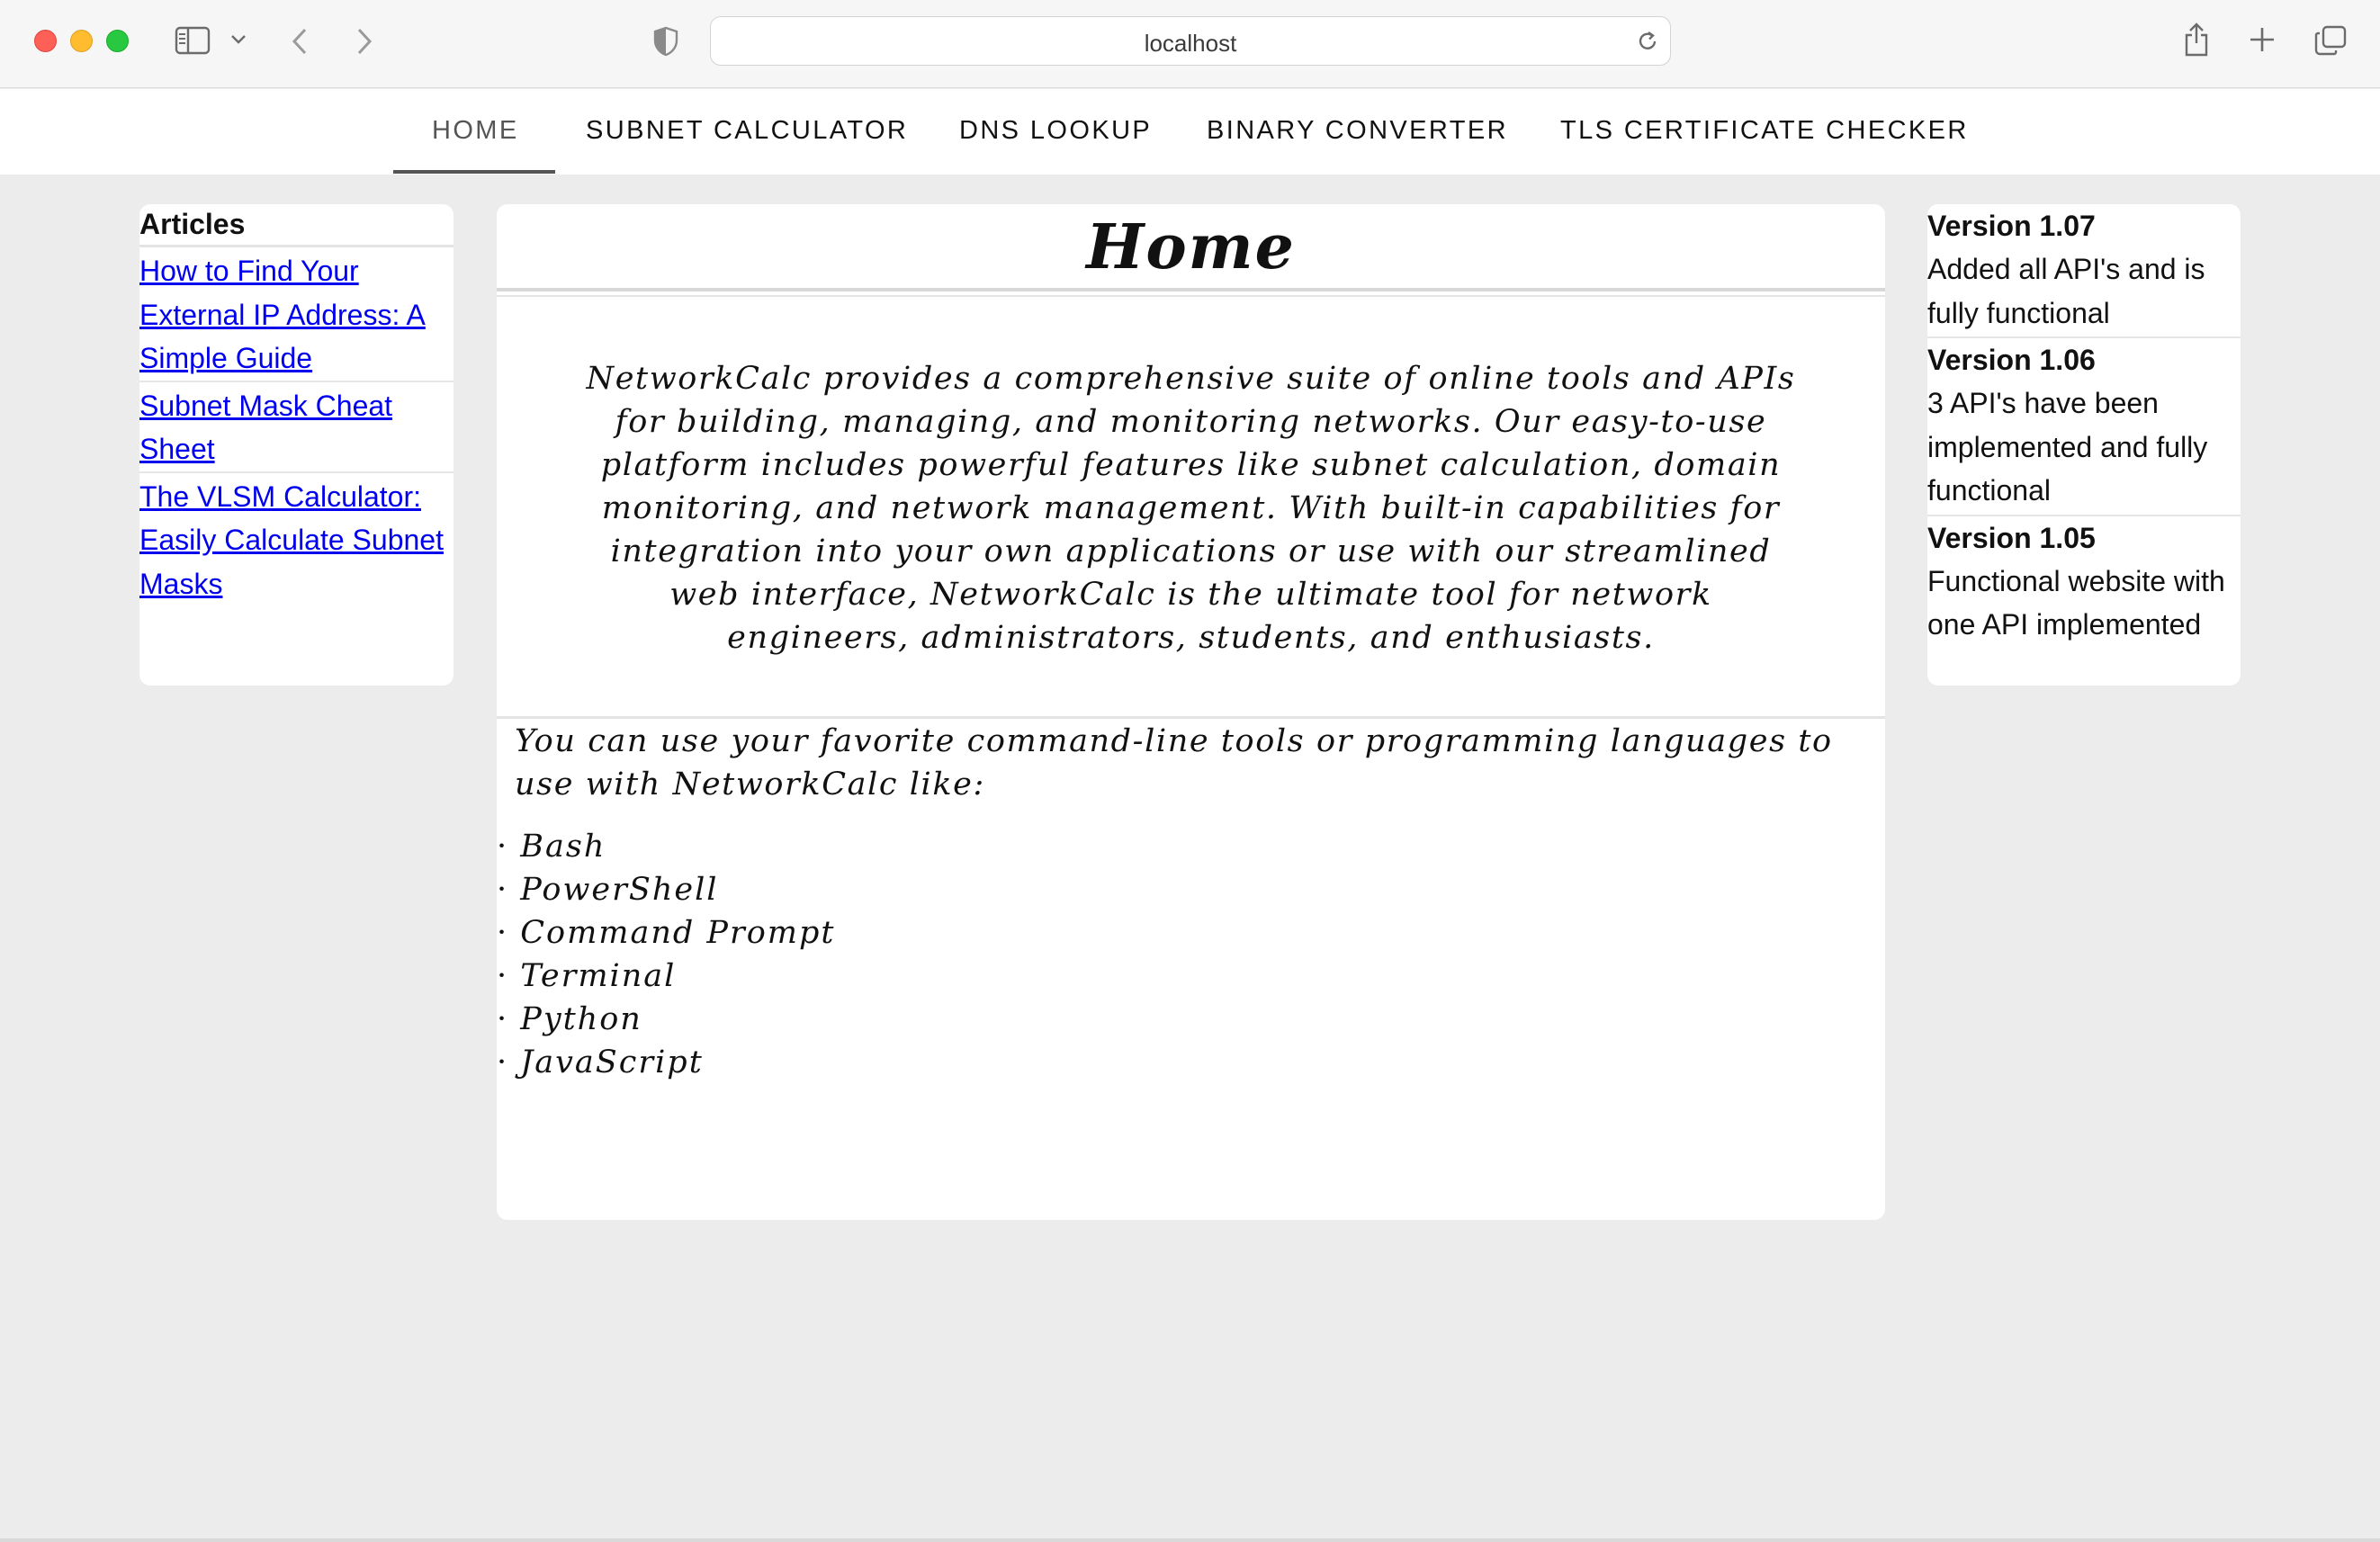 Image resolution: width=2380 pixels, height=1542 pixels. Describe the element at coordinates (1191, 247) in the screenshot. I see `page-title: Home` at that location.